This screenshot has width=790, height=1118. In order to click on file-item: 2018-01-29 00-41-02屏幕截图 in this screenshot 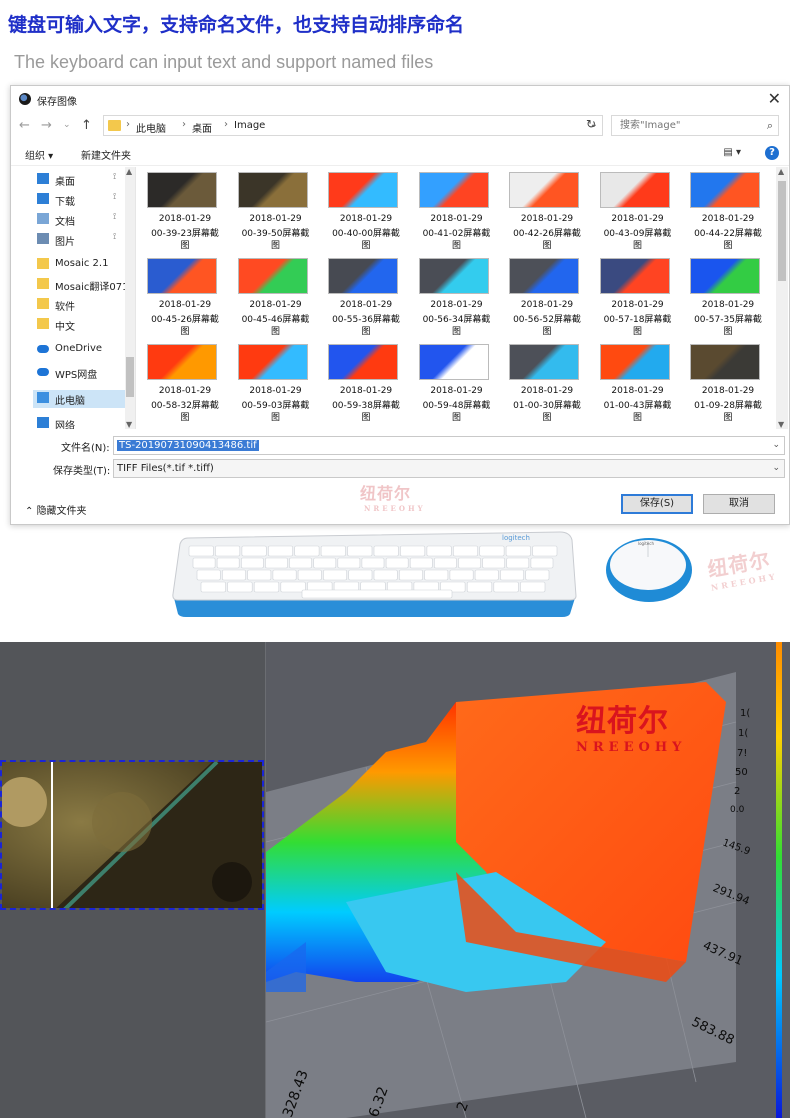, I will do `click(457, 213)`.